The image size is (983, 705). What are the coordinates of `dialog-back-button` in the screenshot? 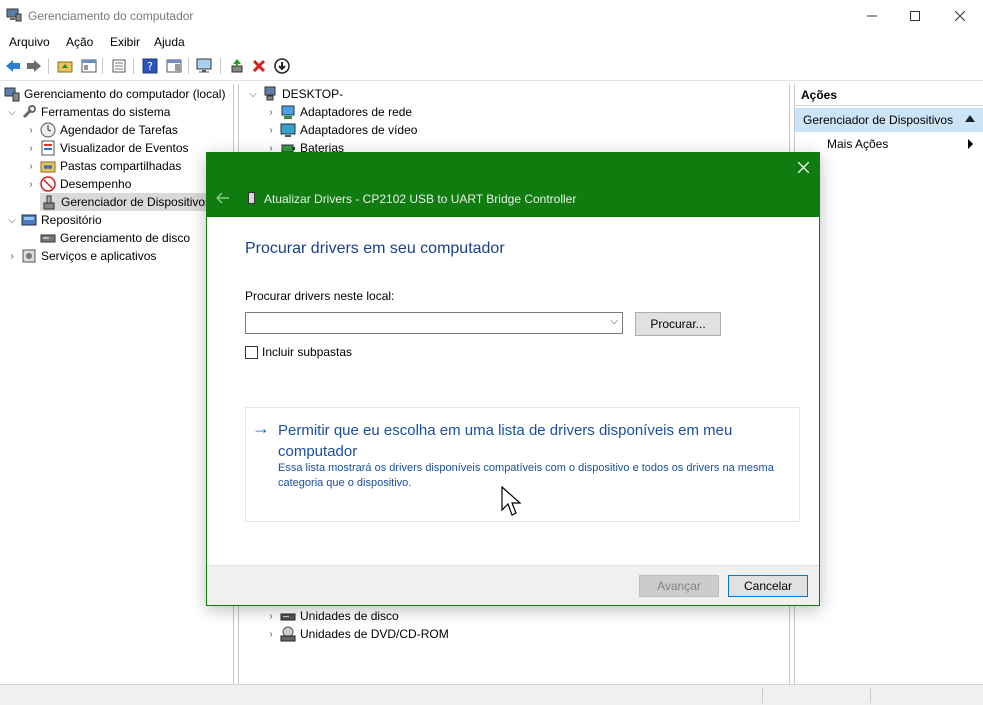 It's located at (224, 199).